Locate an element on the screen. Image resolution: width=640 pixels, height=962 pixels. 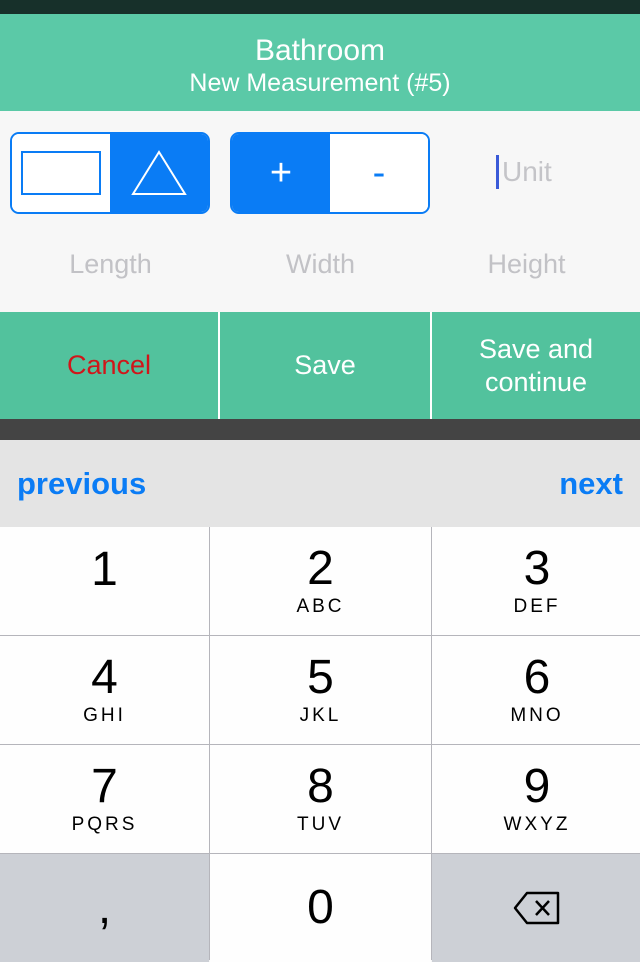
action-bar: Cancel Save Save and continue is located at coordinates (320, 365).